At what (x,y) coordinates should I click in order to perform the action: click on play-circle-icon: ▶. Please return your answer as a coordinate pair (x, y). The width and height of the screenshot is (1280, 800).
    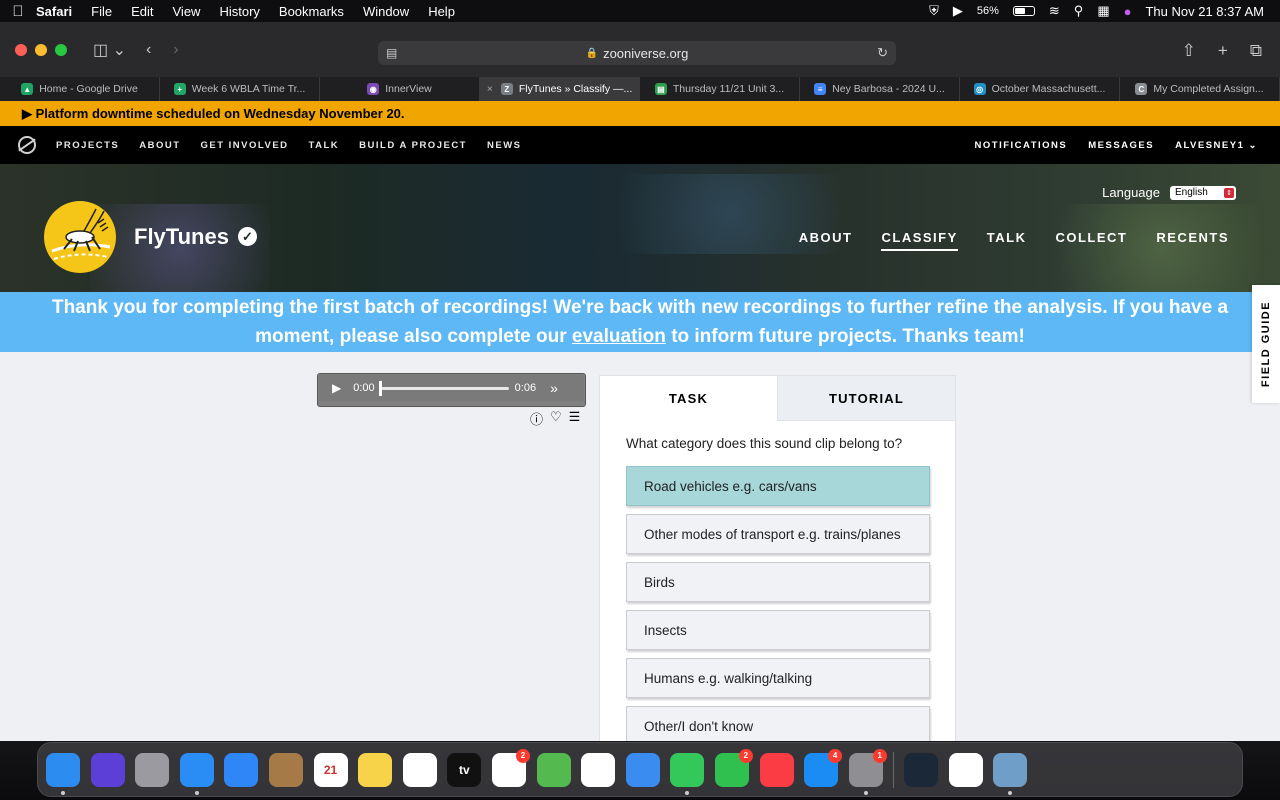
    Looking at the image, I should click on (958, 11).